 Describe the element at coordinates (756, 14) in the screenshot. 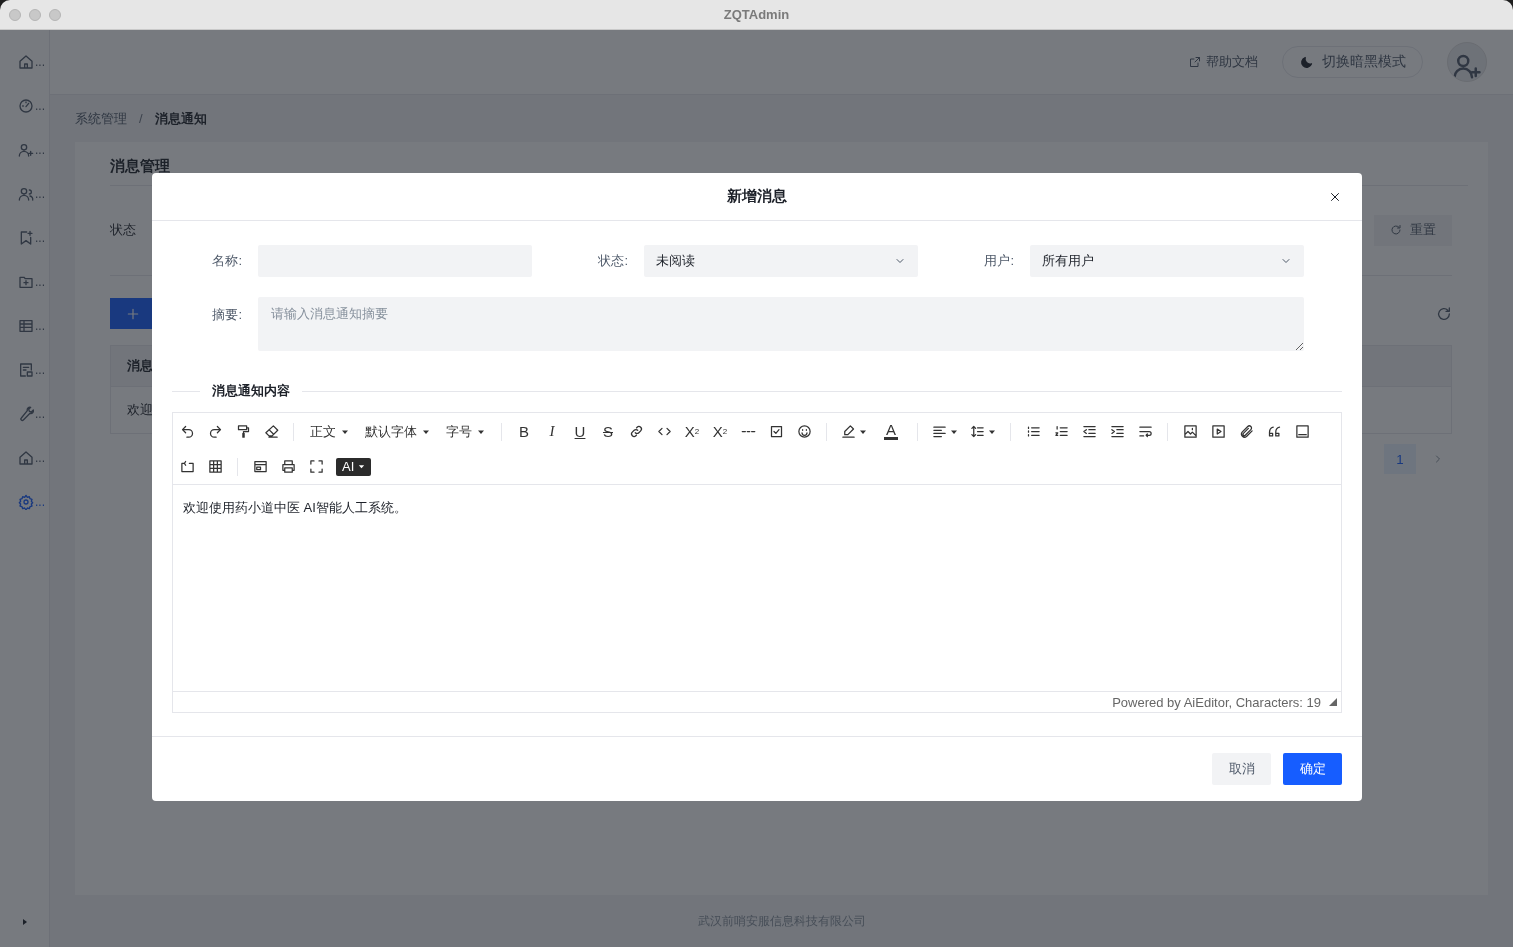

I see `window-title: ZQTAdmin` at that location.